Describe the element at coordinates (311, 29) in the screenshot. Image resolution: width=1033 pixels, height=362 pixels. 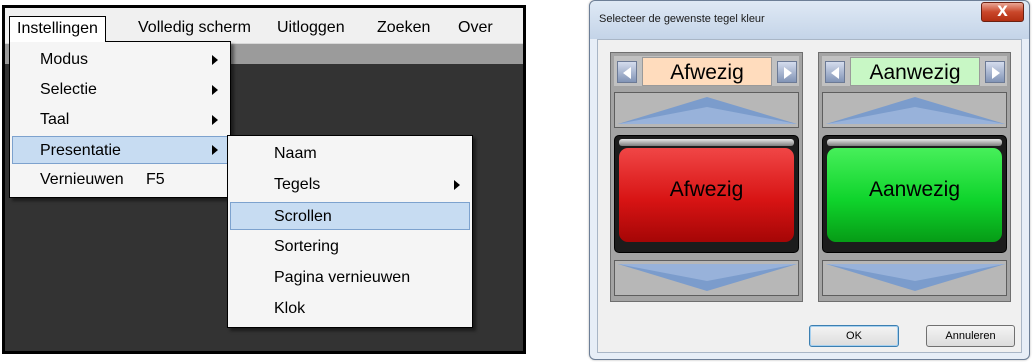
I see `menu-uitloggen: Uitloggen` at that location.